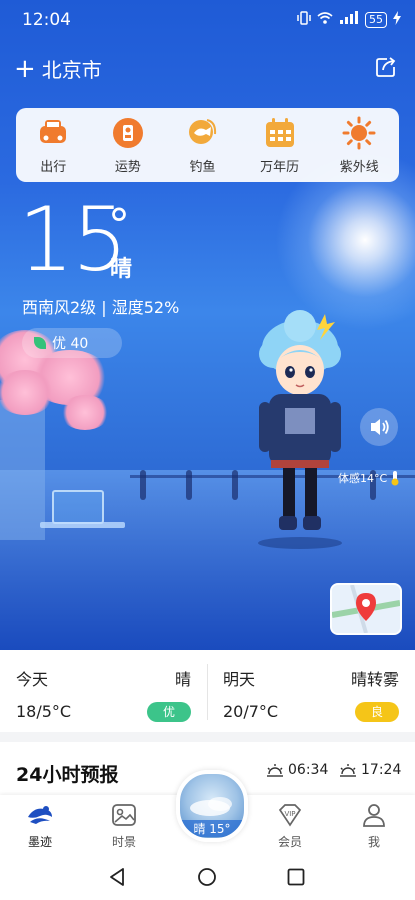  Describe the element at coordinates (296, 877) in the screenshot. I see `recents-icon` at that location.